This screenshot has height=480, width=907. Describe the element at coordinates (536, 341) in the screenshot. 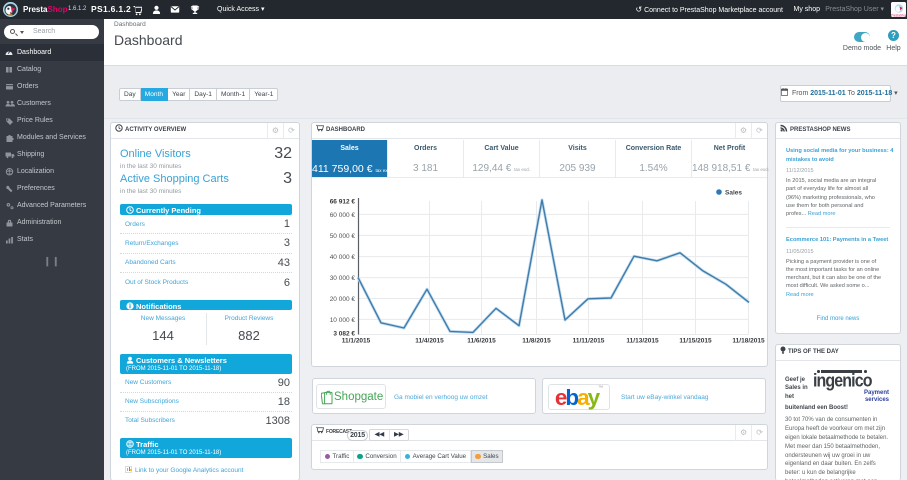

I see `svg-text: 11/8/2015` at that location.